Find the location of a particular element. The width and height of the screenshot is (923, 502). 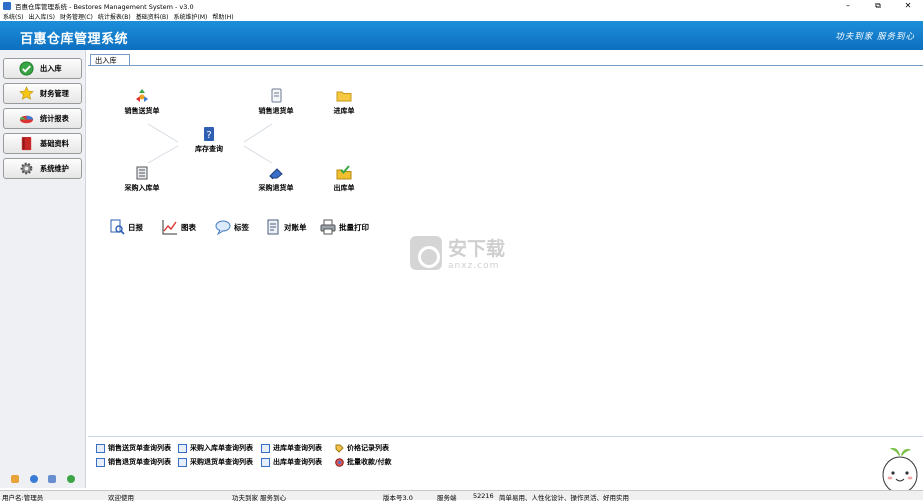

quicklink-batch-payment: 批量收款/付款 is located at coordinates (363, 462).